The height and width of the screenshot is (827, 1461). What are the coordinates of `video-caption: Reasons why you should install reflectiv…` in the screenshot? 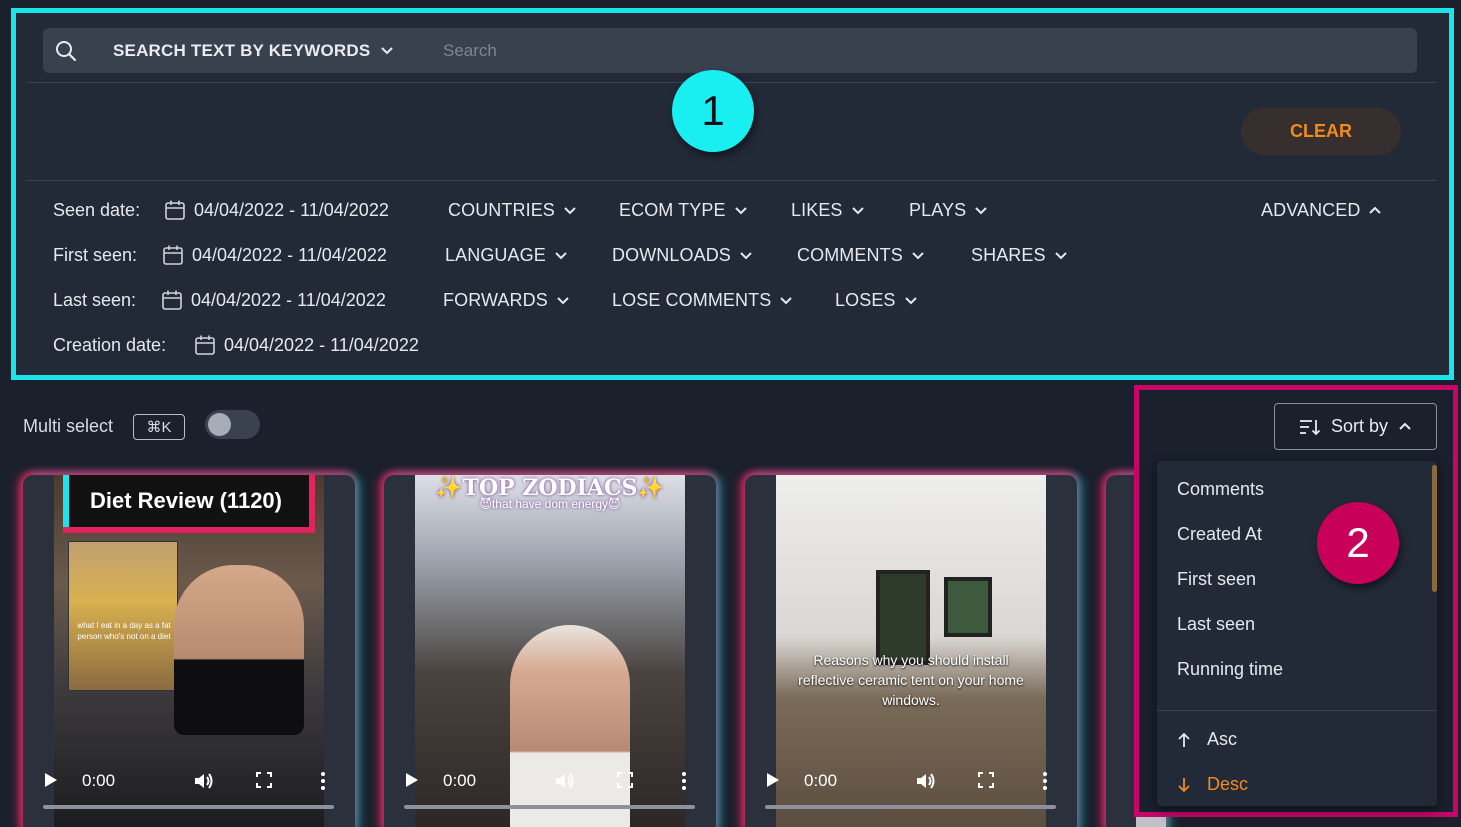 It's located at (911, 680).